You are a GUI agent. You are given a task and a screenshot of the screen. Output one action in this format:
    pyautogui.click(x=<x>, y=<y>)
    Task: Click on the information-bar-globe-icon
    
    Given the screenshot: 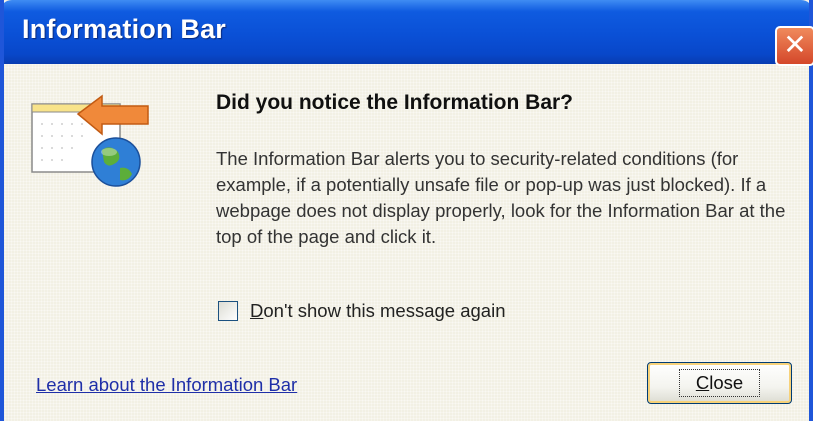 What is the action you would take?
    pyautogui.click(x=90, y=144)
    